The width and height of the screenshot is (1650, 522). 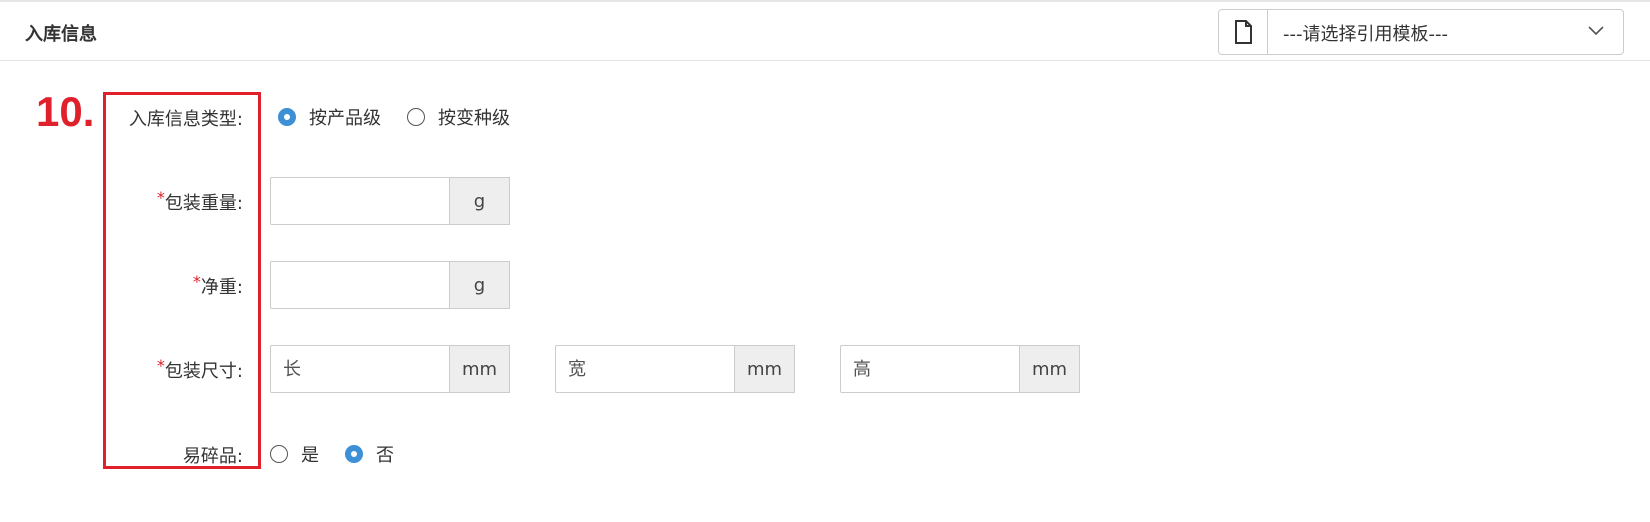 I want to click on package-weight-label: *包装重量:, so click(x=199, y=201).